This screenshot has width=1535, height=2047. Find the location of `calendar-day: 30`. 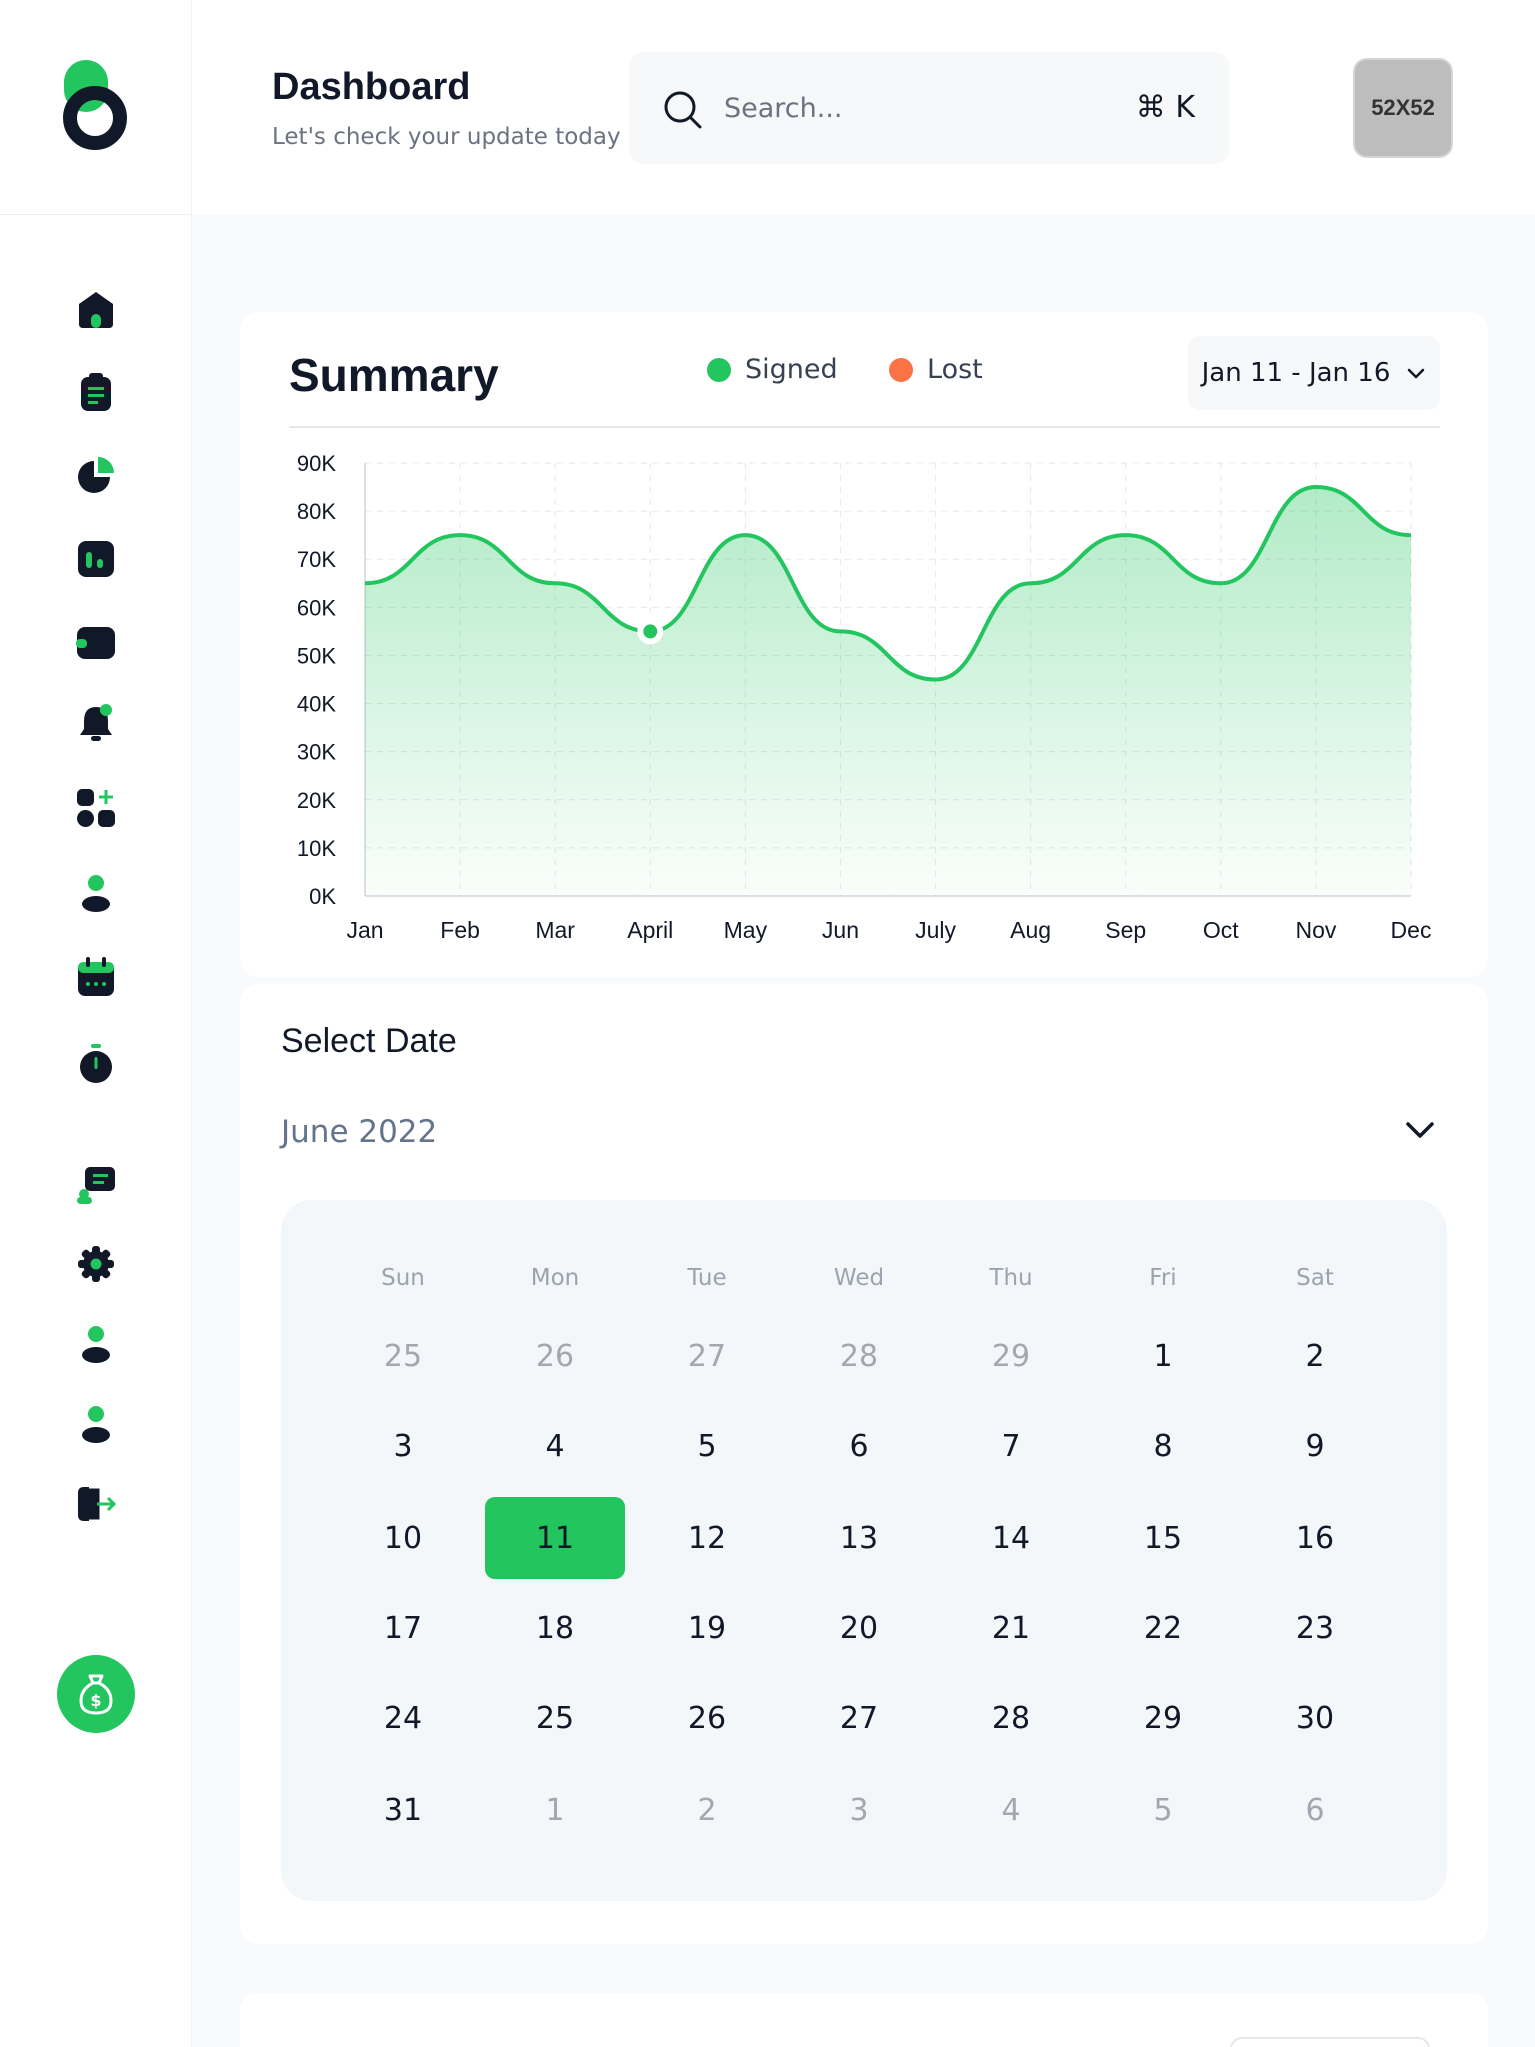

calendar-day: 30 is located at coordinates (1315, 1718).